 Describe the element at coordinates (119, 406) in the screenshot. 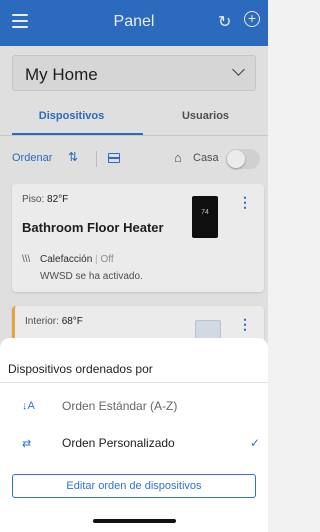

I see `sort-option-standard: Orden Estándar (A-Z)` at that location.